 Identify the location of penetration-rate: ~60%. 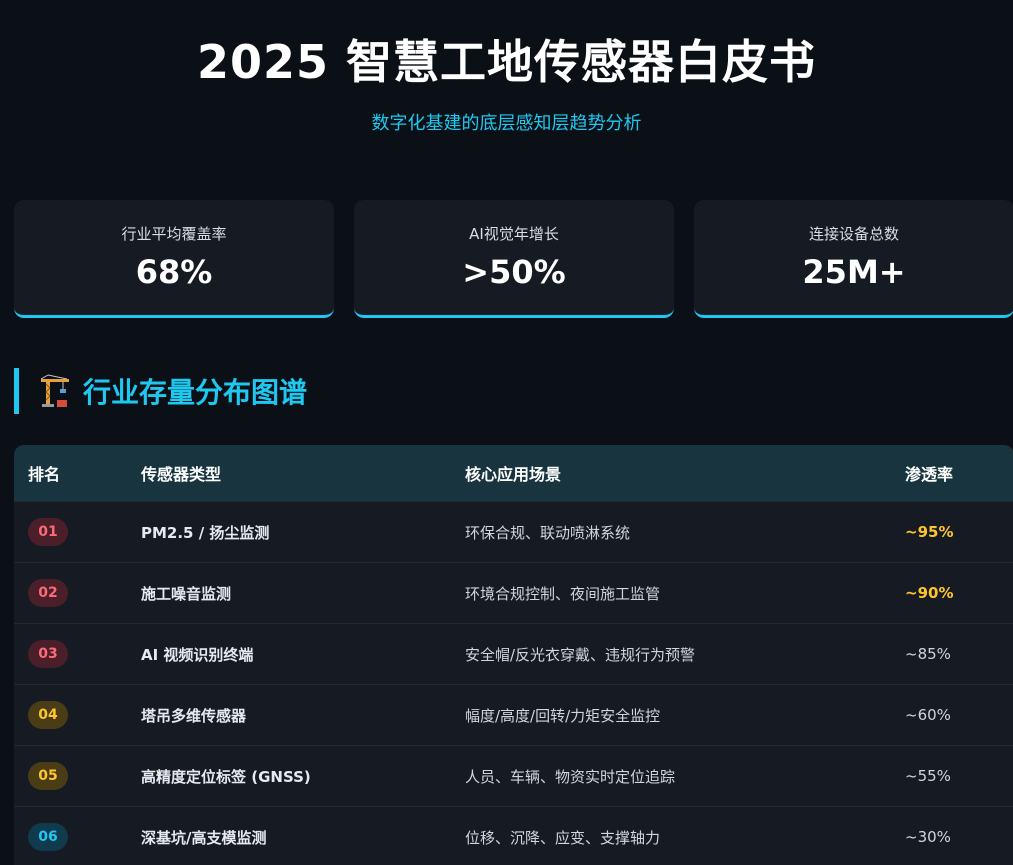
(928, 715).